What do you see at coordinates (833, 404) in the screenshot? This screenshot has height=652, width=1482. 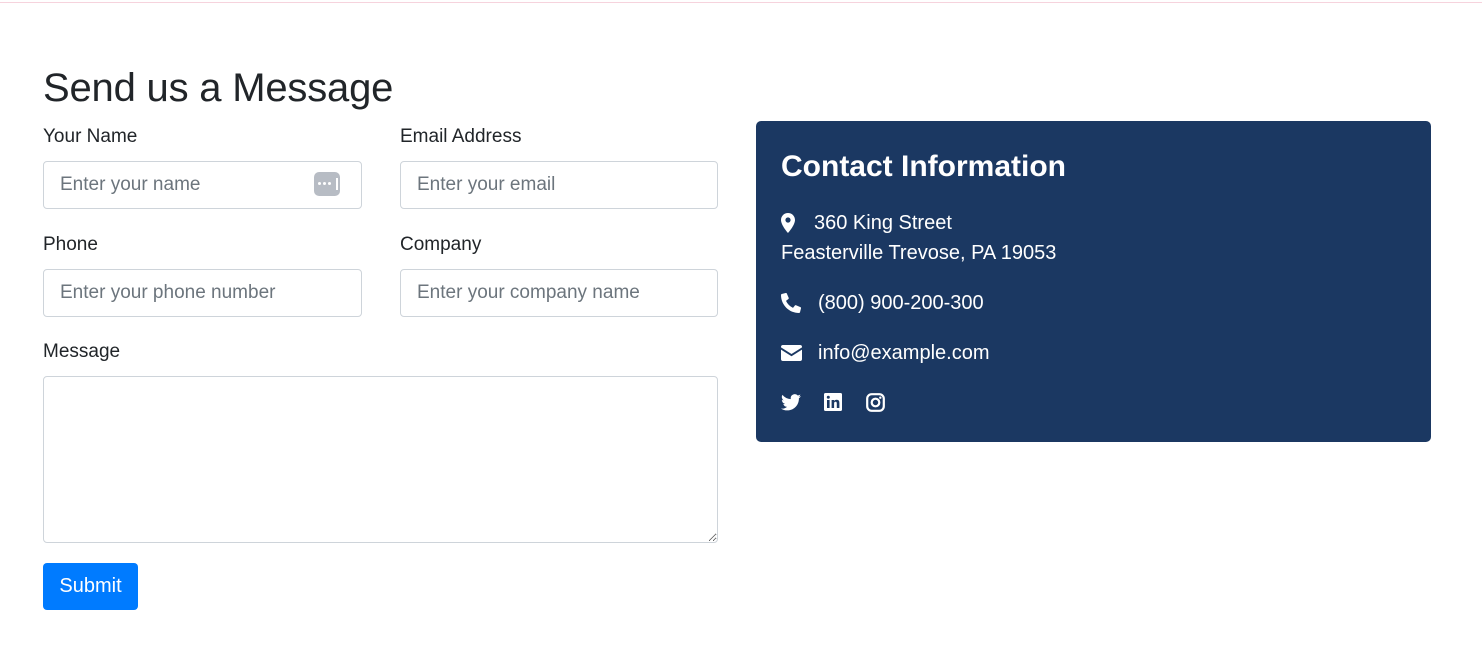 I see `linkedin-icon` at bounding box center [833, 404].